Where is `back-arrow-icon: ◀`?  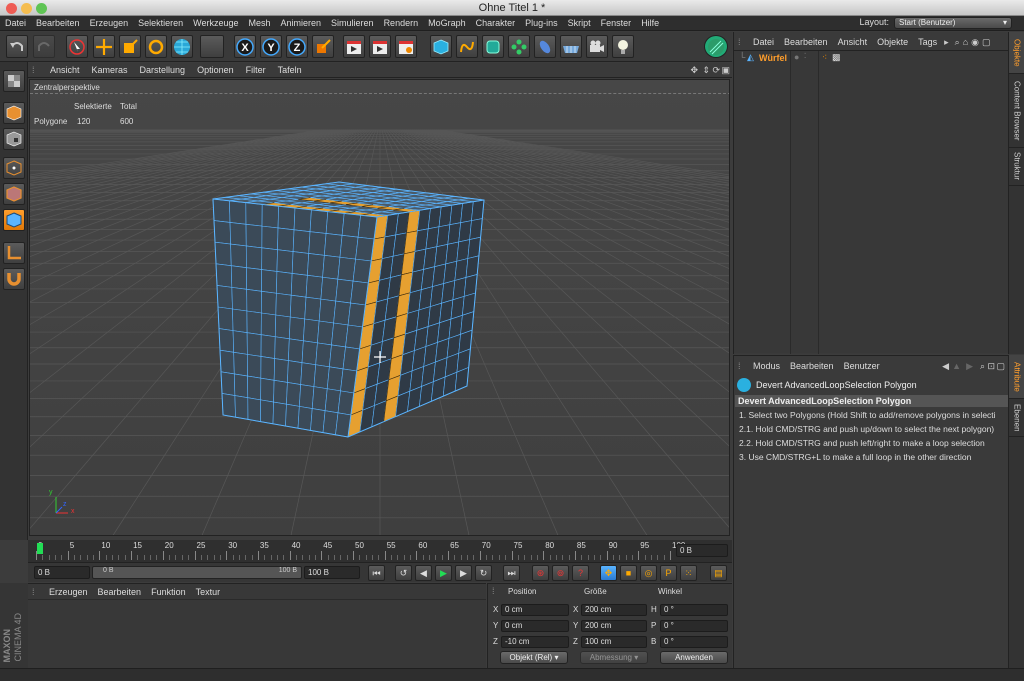
back-arrow-icon: ◀ is located at coordinates (945, 366).